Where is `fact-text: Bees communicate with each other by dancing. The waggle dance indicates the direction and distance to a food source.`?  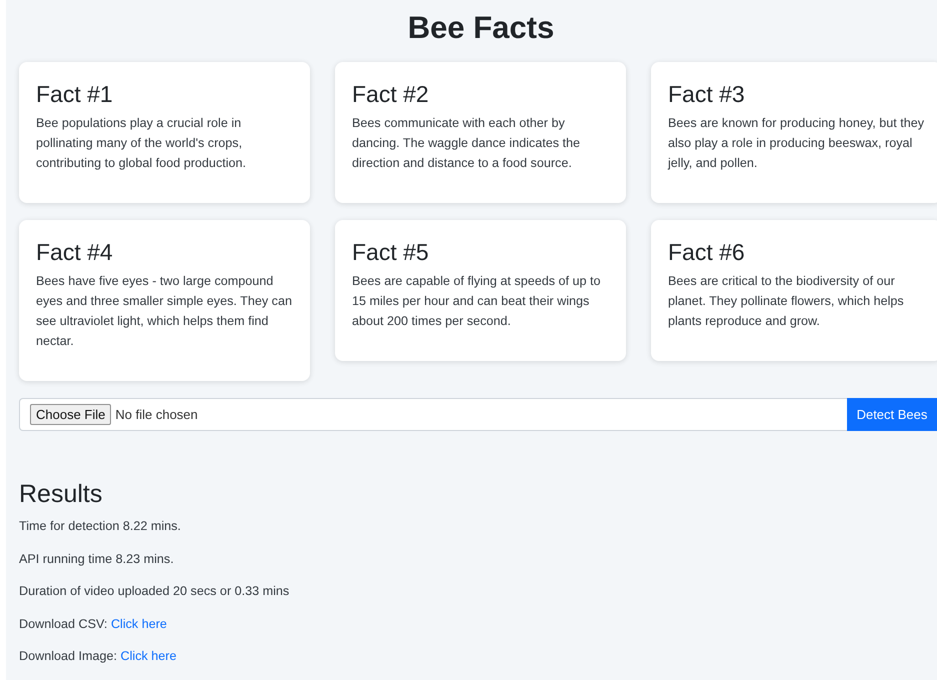 fact-text: Bees communicate with each other by dancing. The waggle dance indicates the direction and distance to a food source. is located at coordinates (467, 143).